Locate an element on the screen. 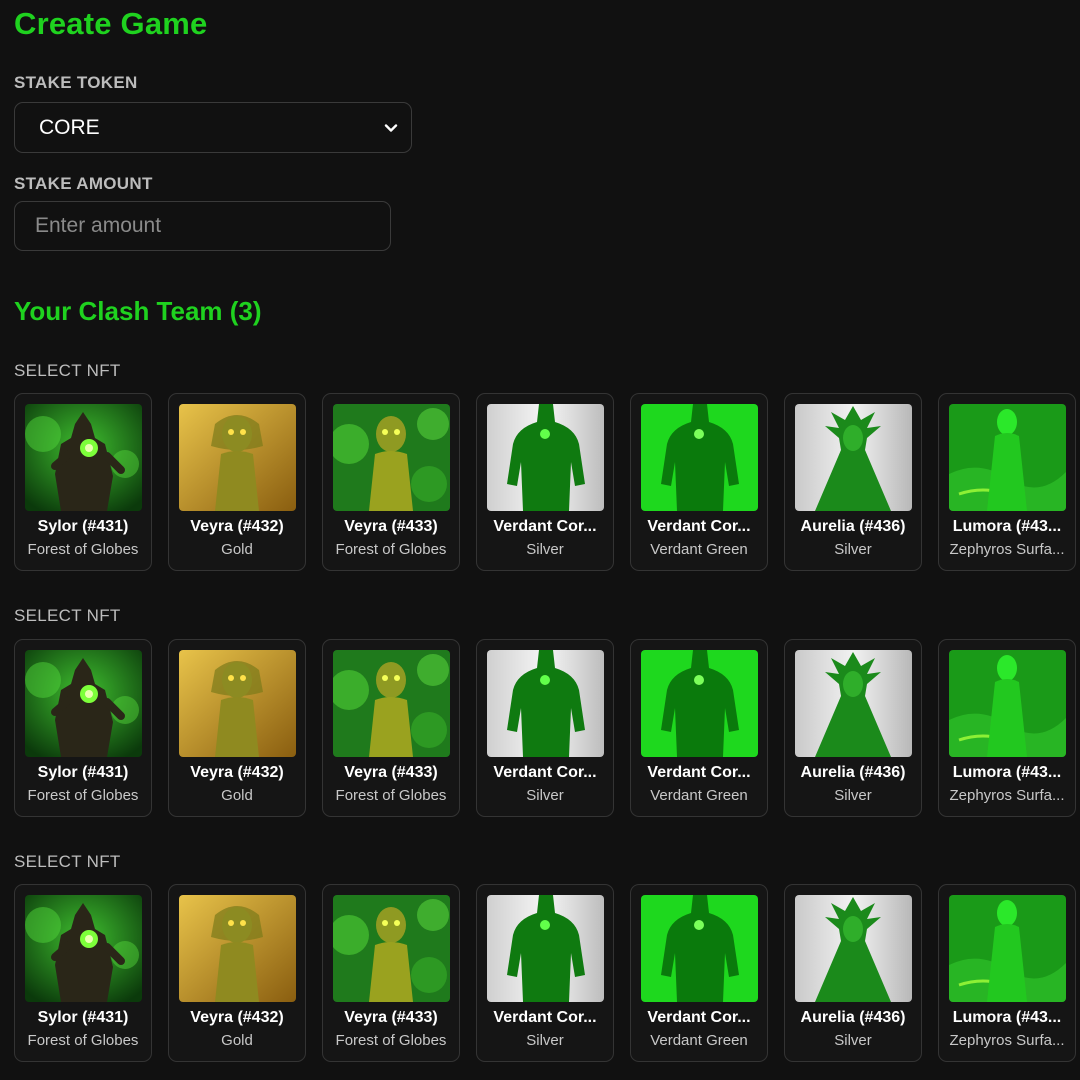 The width and height of the screenshot is (1080, 1080). page-title: Create Game is located at coordinates (111, 23).